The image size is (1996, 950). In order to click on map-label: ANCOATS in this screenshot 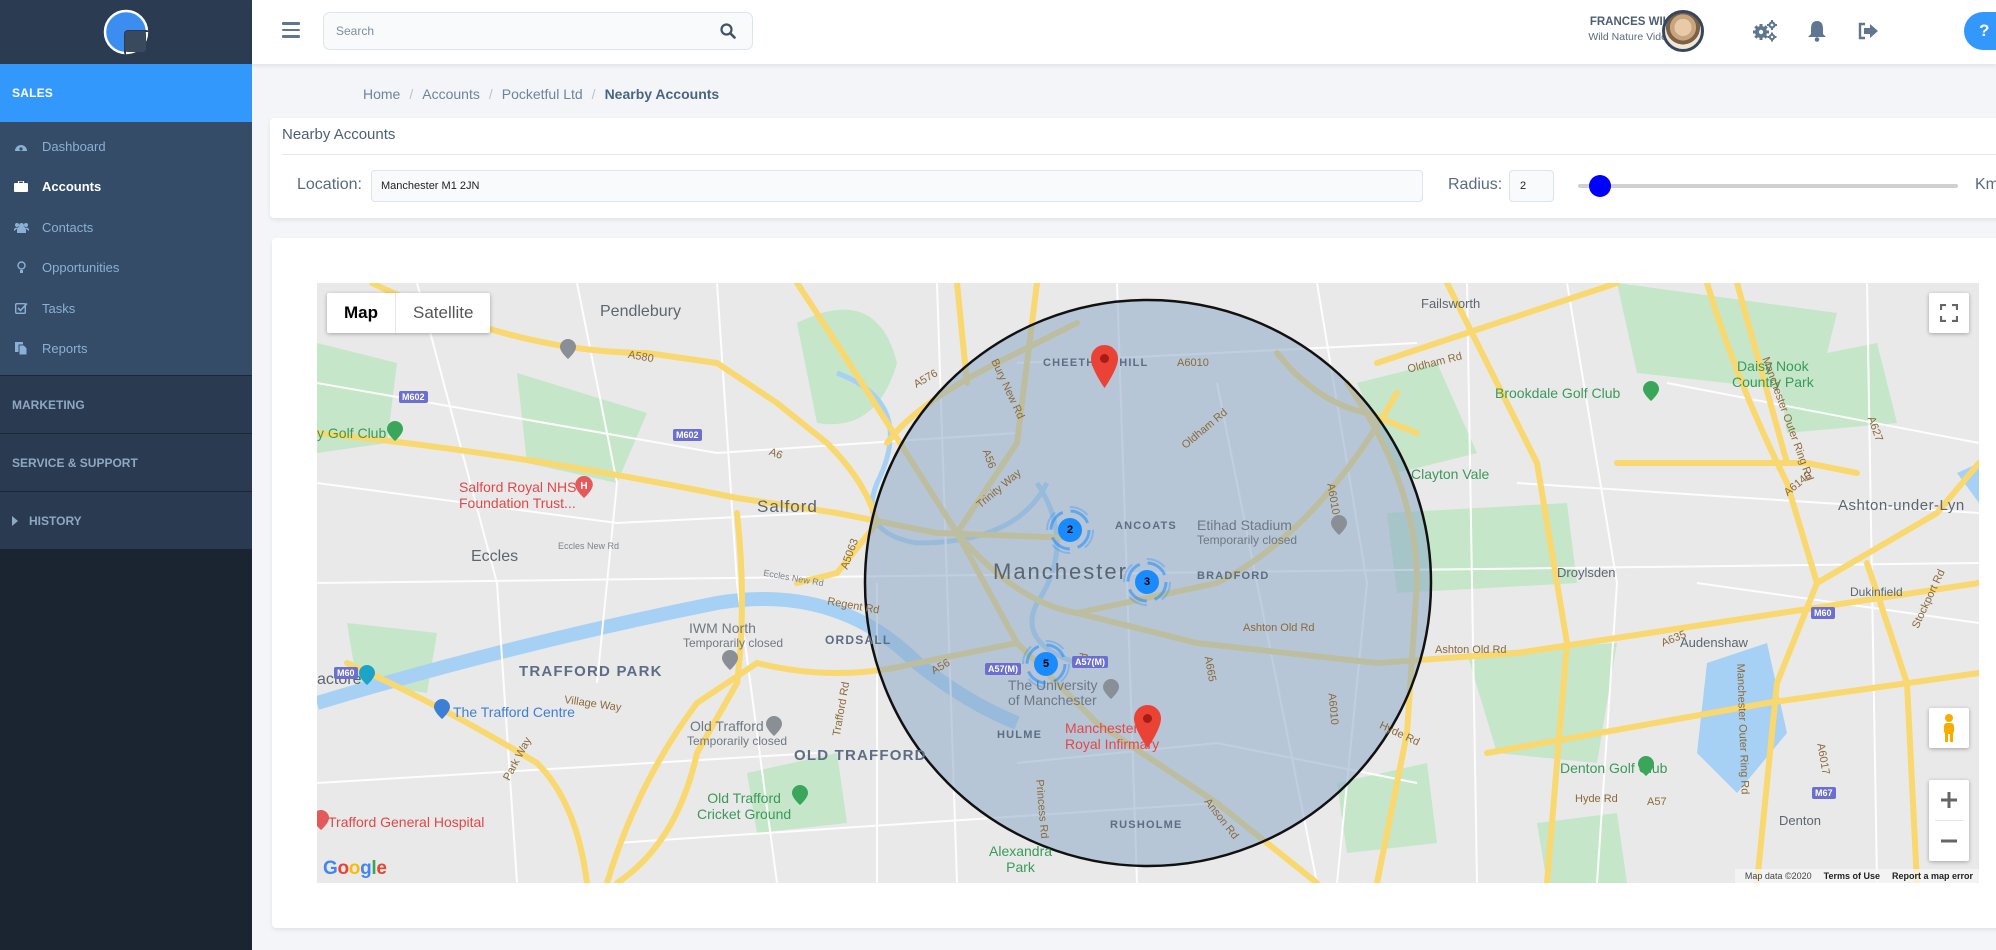, I will do `click(1146, 526)`.